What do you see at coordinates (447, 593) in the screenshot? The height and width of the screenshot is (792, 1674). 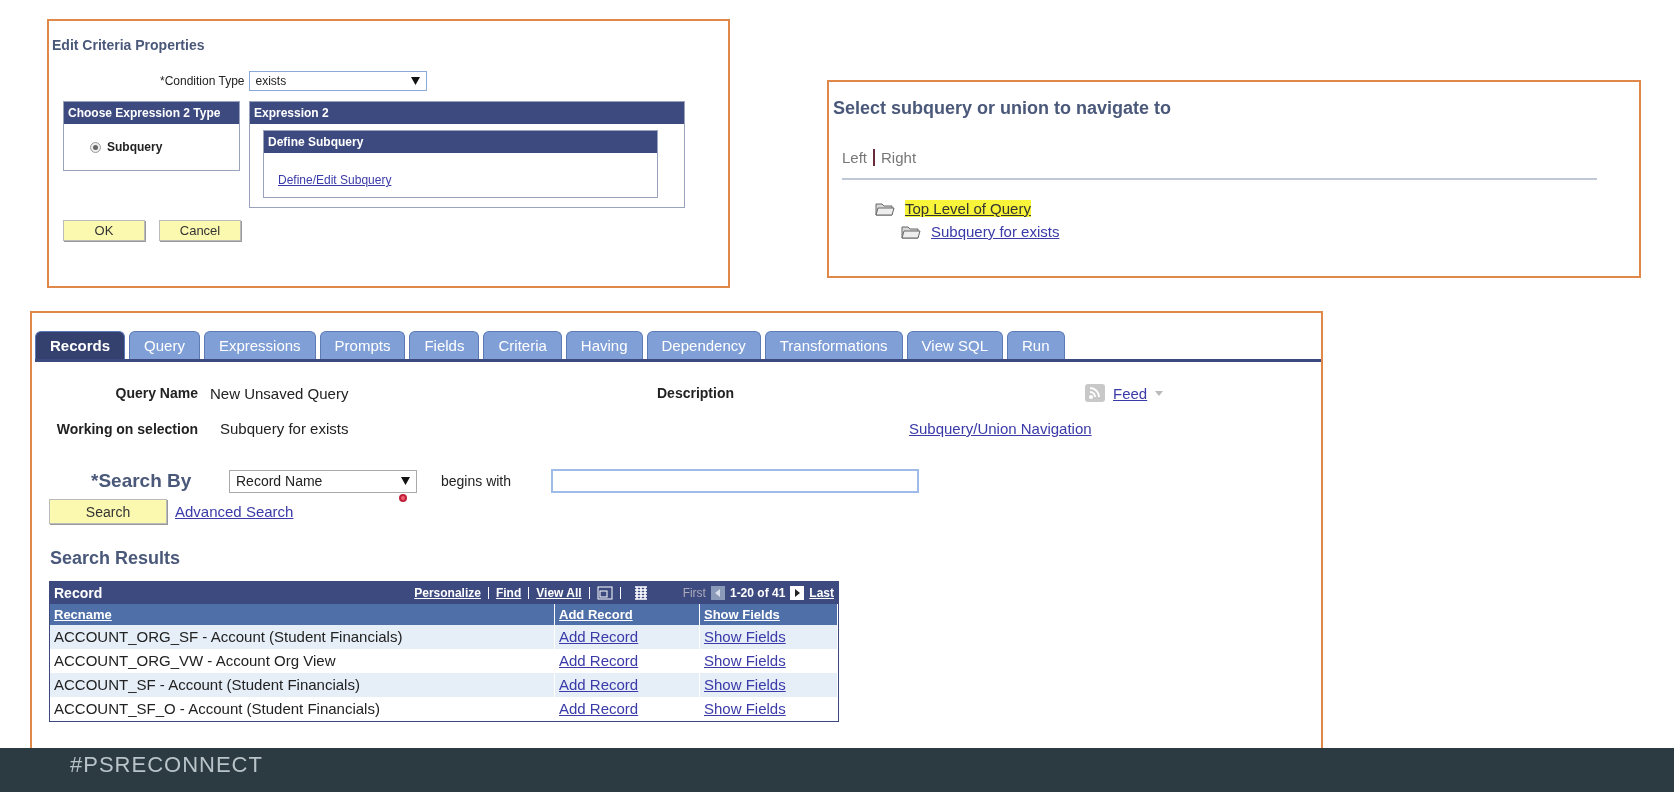 I see `grid-link: Personalize` at bounding box center [447, 593].